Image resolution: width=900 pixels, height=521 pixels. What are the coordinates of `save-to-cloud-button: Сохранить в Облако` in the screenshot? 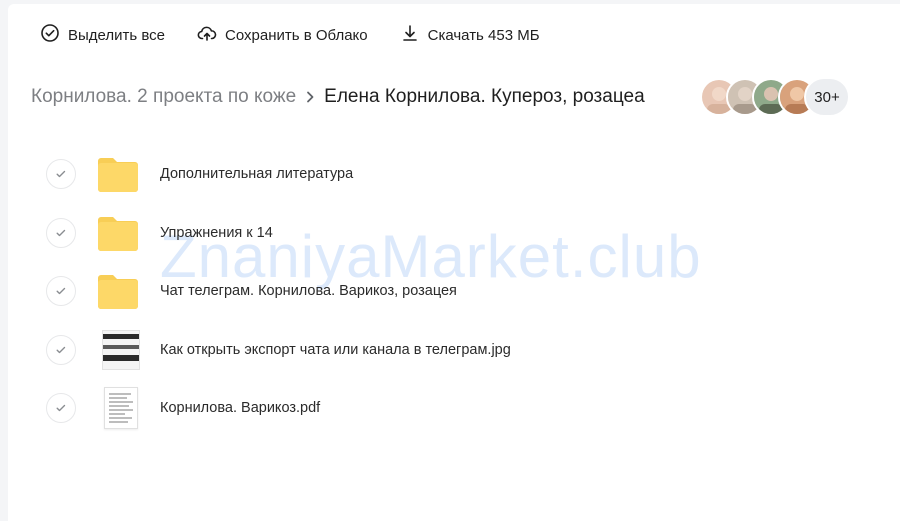 It's located at (282, 35).